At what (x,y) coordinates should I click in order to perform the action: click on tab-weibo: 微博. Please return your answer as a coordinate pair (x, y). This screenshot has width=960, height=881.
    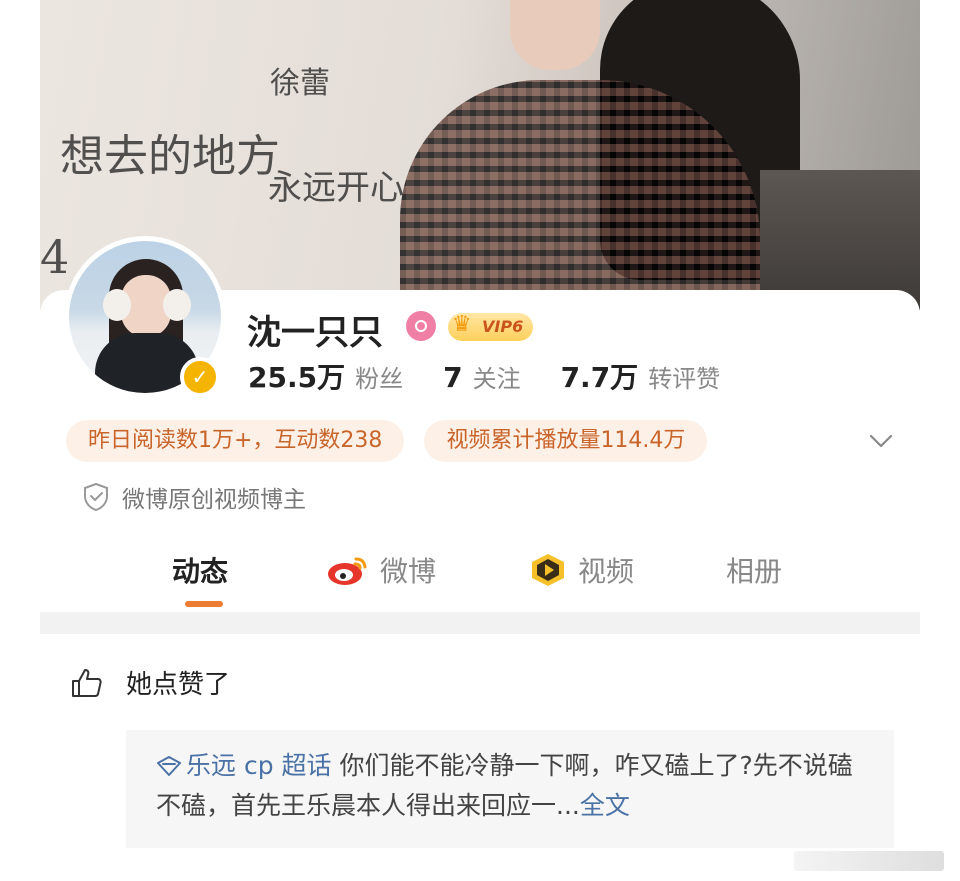
    Looking at the image, I should click on (381, 570).